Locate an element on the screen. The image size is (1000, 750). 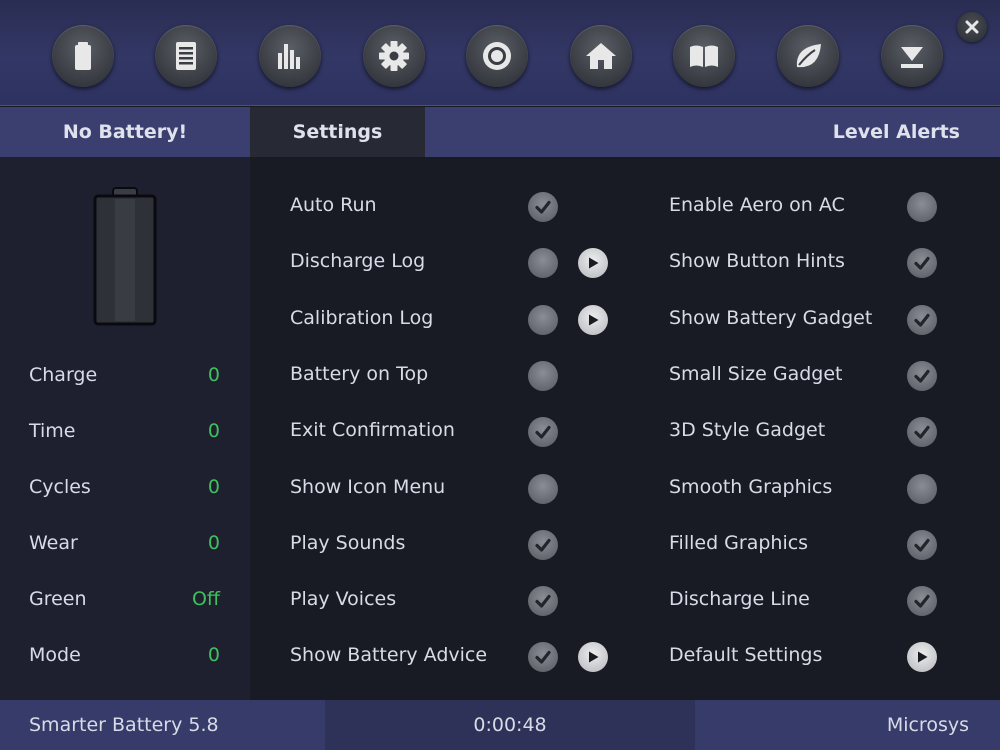
setting-row-exit-confirmation: Exit Confirmation is located at coordinates (460, 432).